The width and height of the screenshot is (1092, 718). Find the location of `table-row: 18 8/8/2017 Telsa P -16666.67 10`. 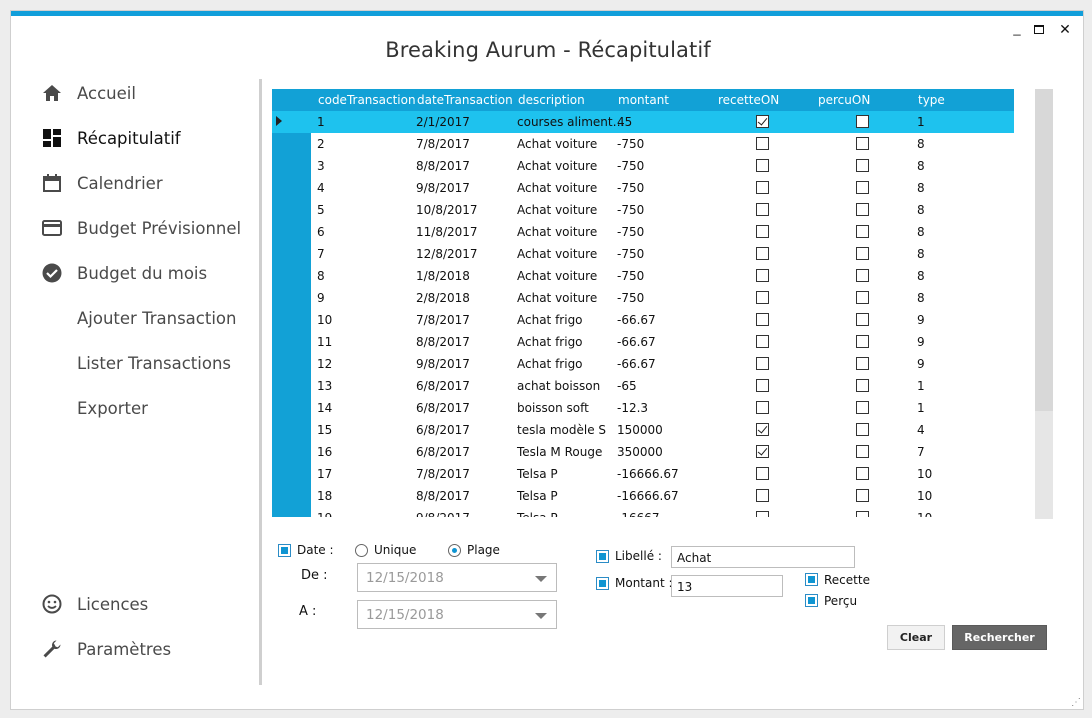

table-row: 18 8/8/2017 Telsa P -16666.67 10 is located at coordinates (643, 496).